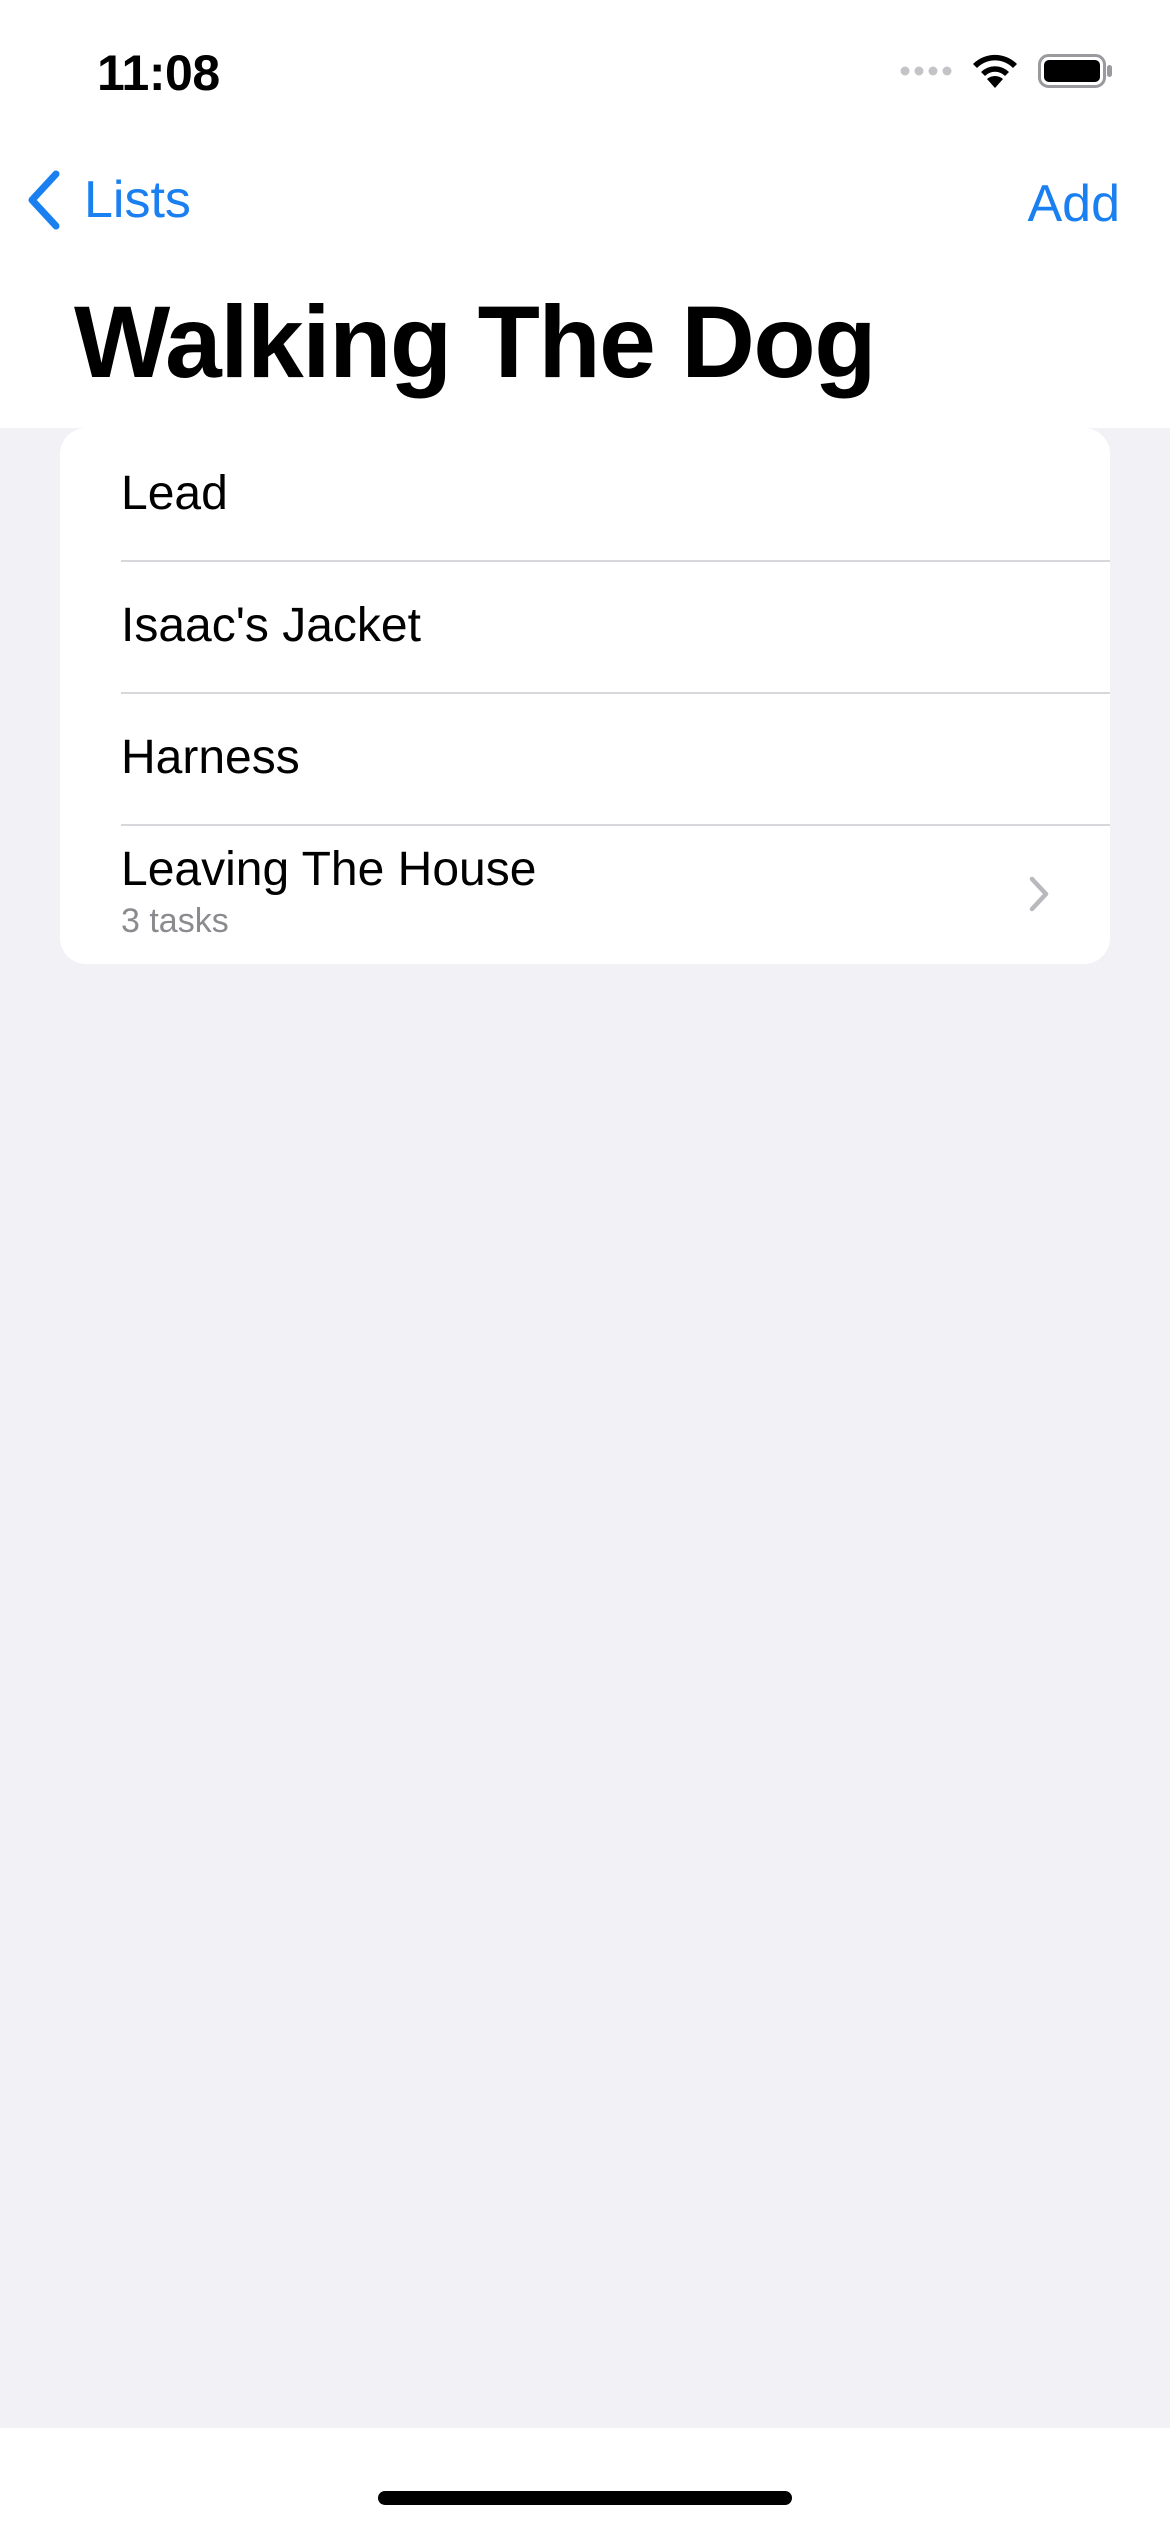 The image size is (1170, 2532). Describe the element at coordinates (44, 200) in the screenshot. I see `back-chevron-icon` at that location.